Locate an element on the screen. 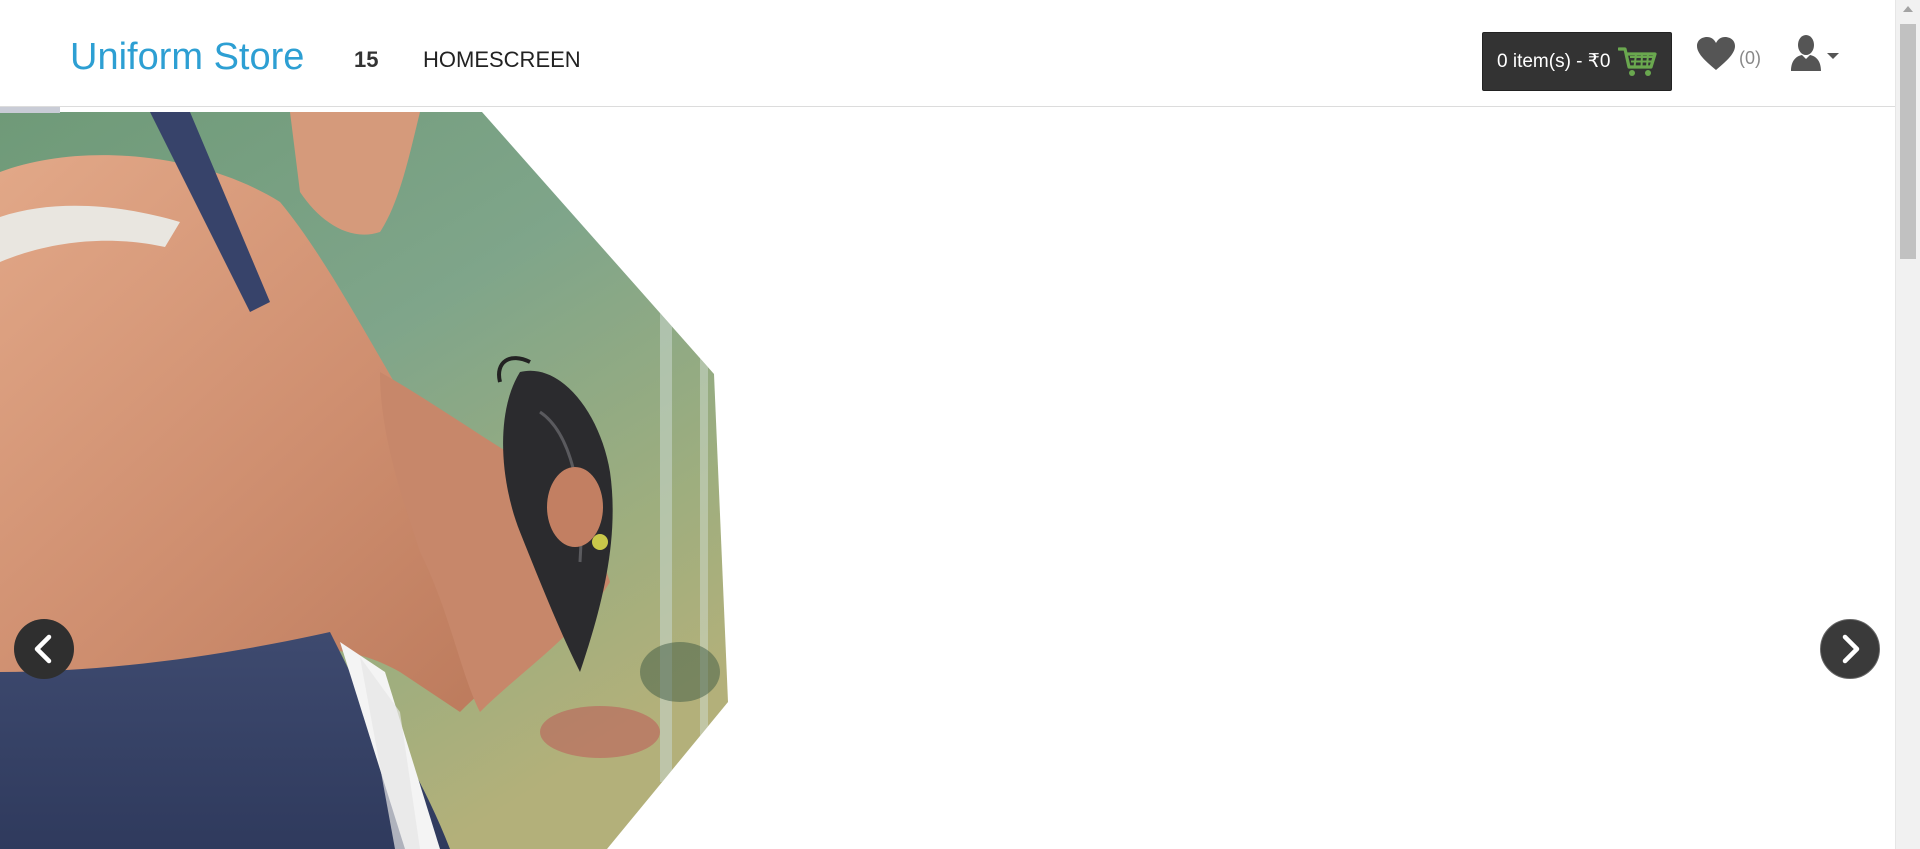 Image resolution: width=1920 pixels, height=849 pixels. wishlist-link: (0) is located at coordinates (1728, 54).